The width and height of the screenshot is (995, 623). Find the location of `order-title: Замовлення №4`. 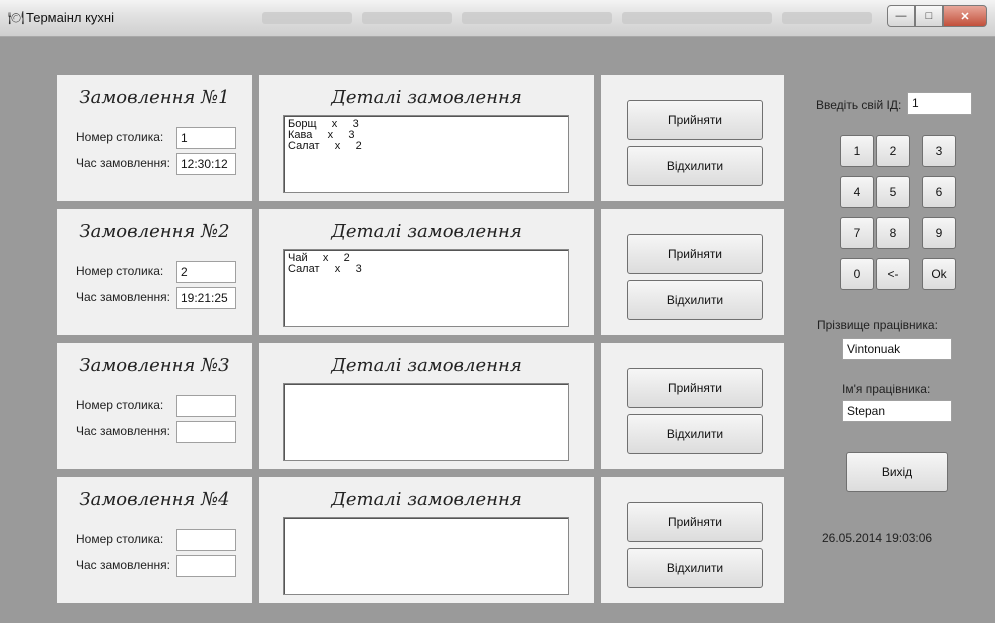

order-title: Замовлення №4 is located at coordinates (154, 499).